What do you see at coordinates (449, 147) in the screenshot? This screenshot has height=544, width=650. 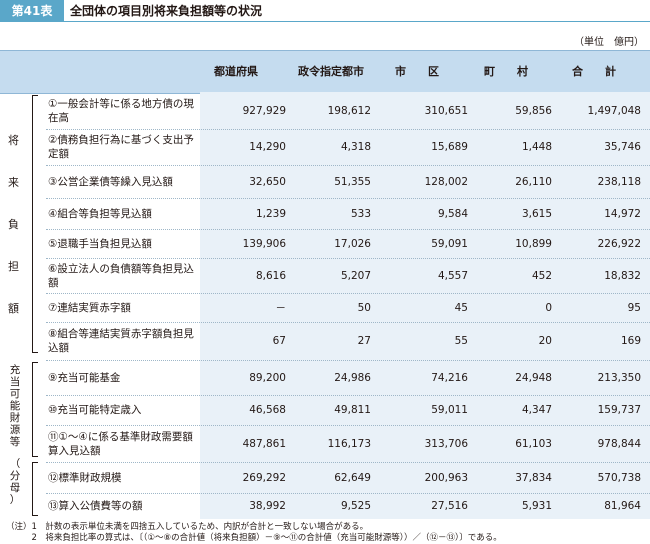 I see `cell-value: 15,689` at bounding box center [449, 147].